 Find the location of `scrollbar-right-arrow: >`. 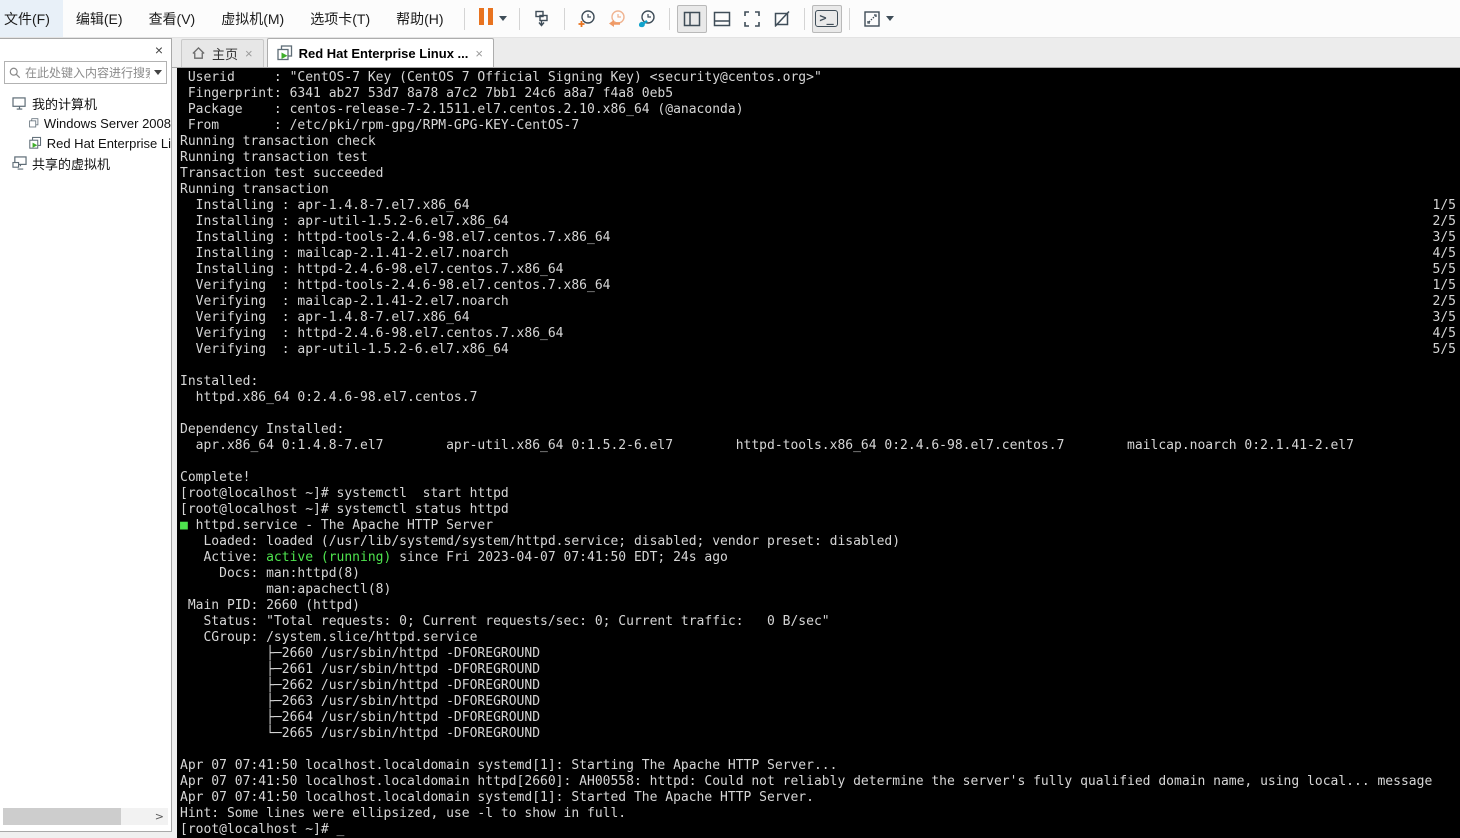

scrollbar-right-arrow: > is located at coordinates (159, 816).